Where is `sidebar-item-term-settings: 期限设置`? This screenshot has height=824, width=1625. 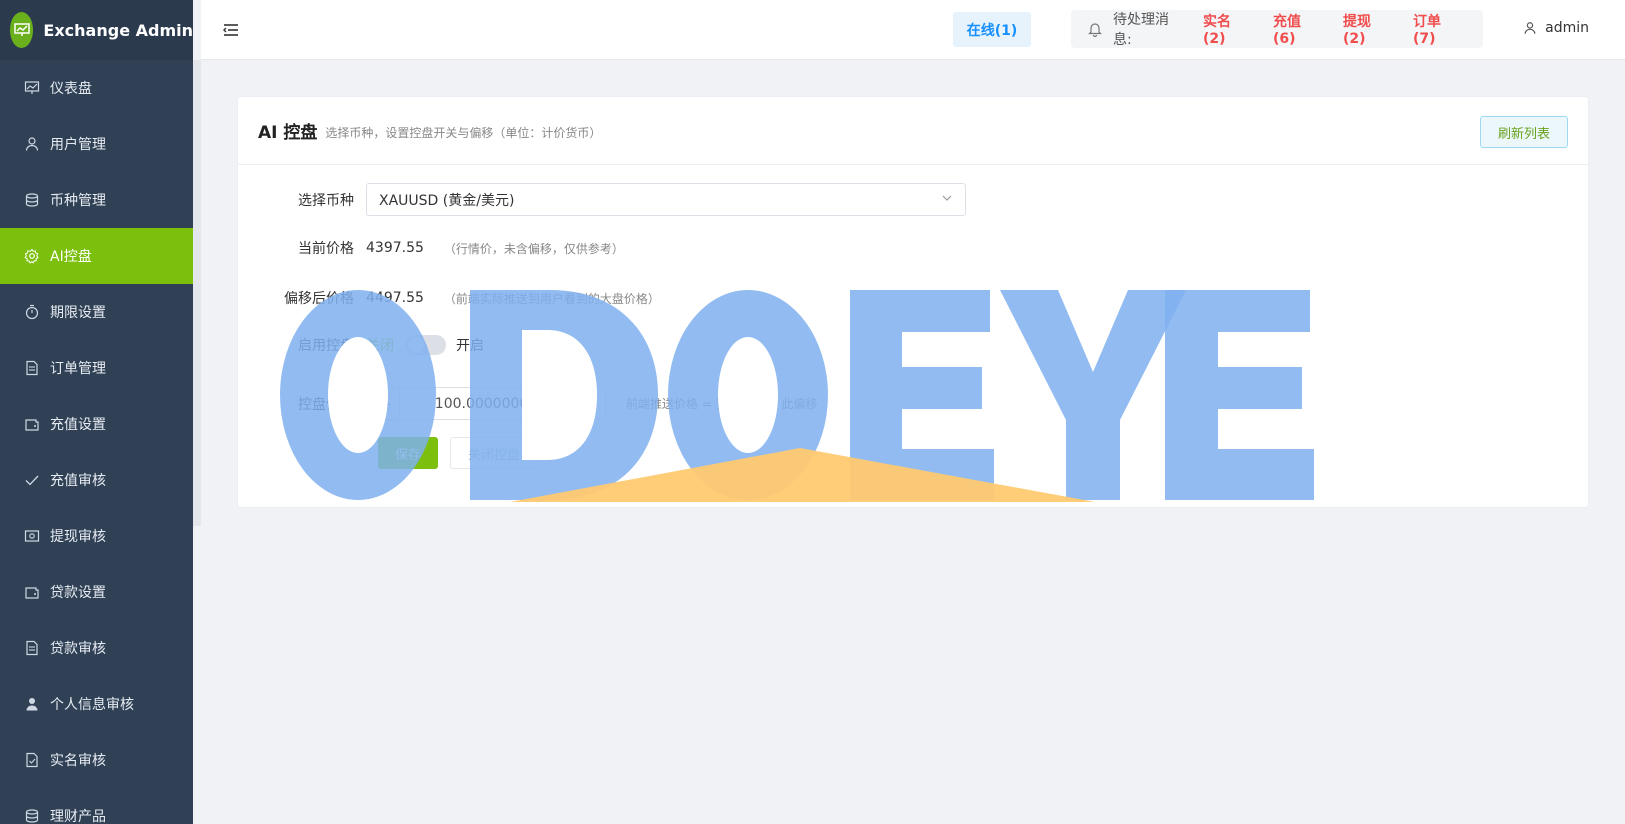 sidebar-item-term-settings: 期限设置 is located at coordinates (96, 312).